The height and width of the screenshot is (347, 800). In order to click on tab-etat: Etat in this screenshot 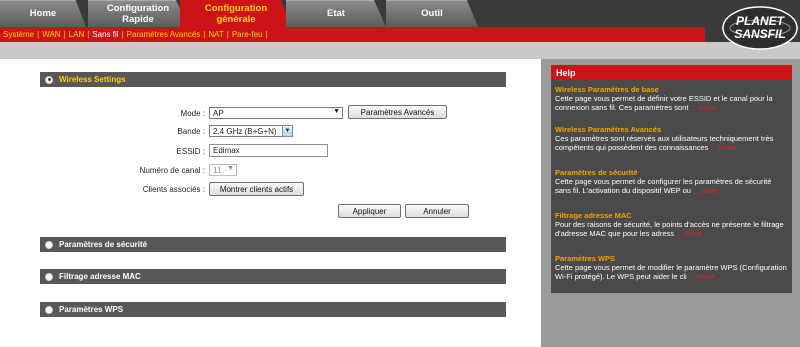, I will do `click(336, 13)`.